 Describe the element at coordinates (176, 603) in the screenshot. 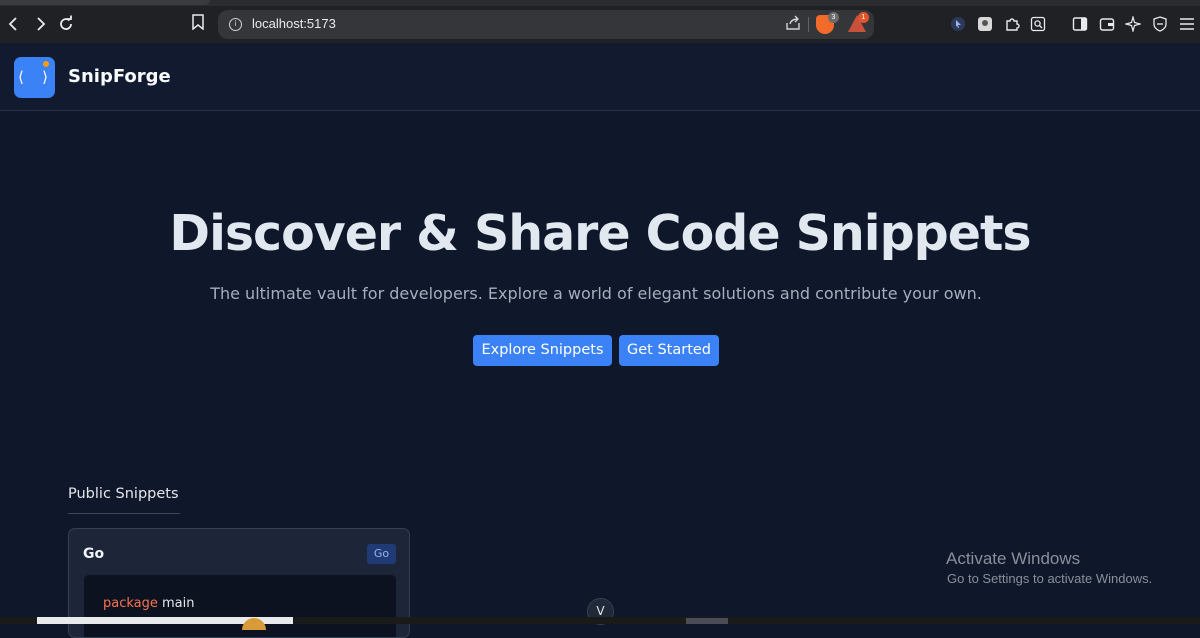

I see `code-text: main` at that location.